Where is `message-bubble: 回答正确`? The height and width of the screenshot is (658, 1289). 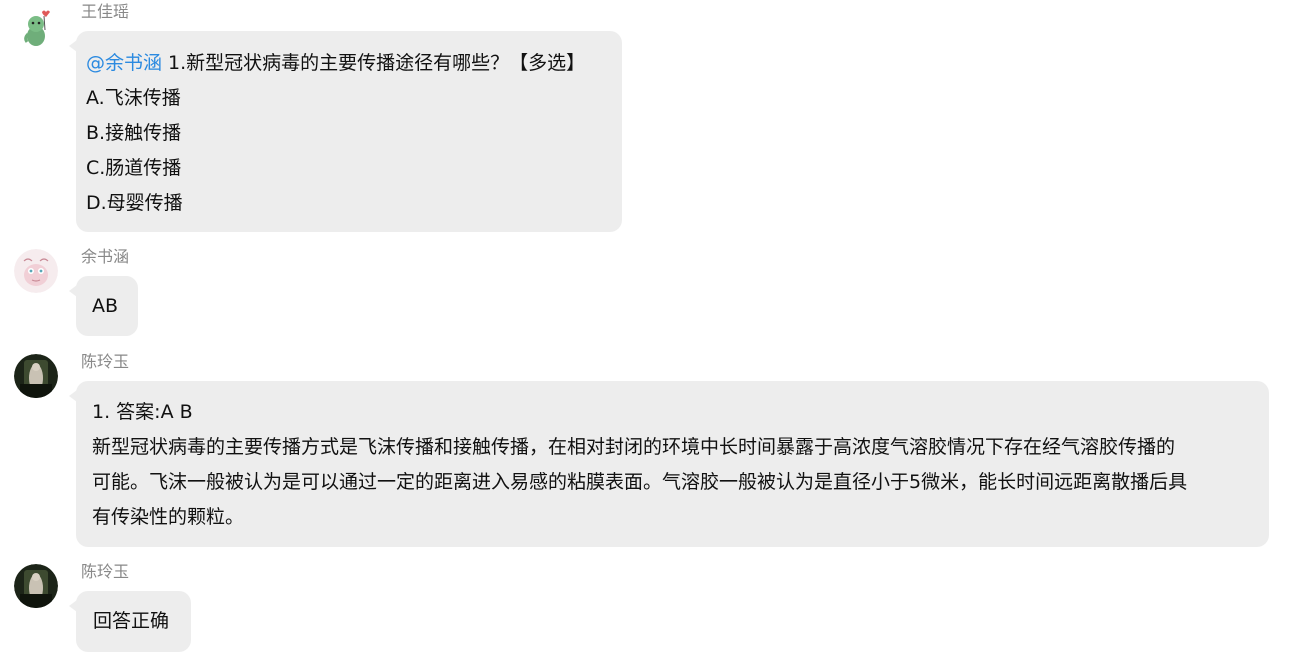
message-bubble: 回答正确 is located at coordinates (130, 621).